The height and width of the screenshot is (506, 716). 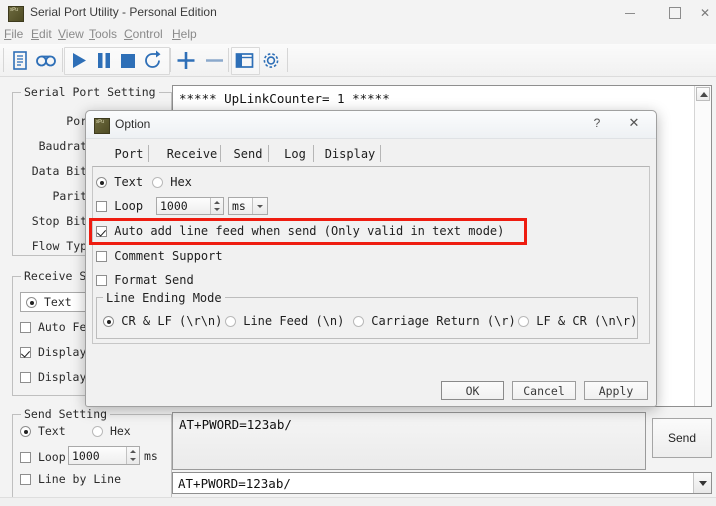 I want to click on menu-view: View, so click(x=71, y=34).